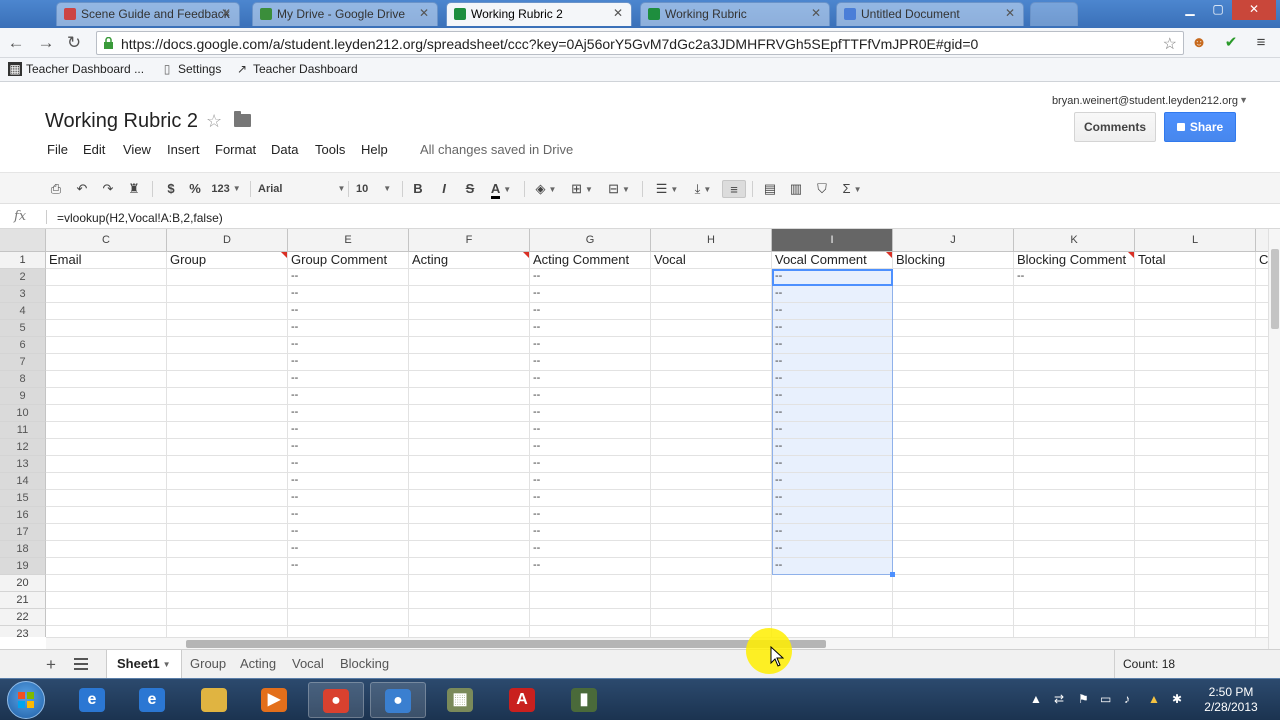 Image resolution: width=1280 pixels, height=720 pixels. I want to click on cell-f16, so click(469, 515).